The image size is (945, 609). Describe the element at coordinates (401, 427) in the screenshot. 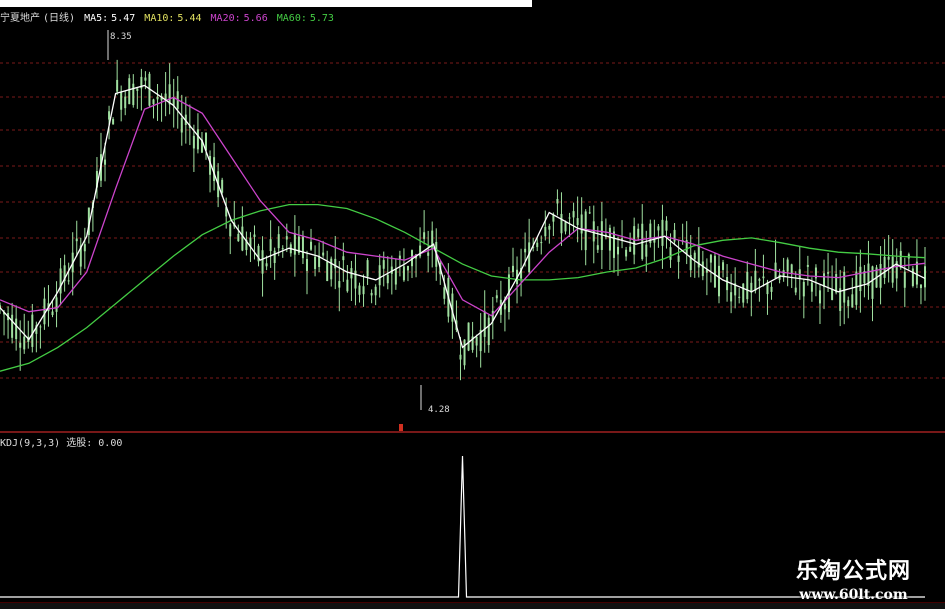

I see `current-marker` at that location.